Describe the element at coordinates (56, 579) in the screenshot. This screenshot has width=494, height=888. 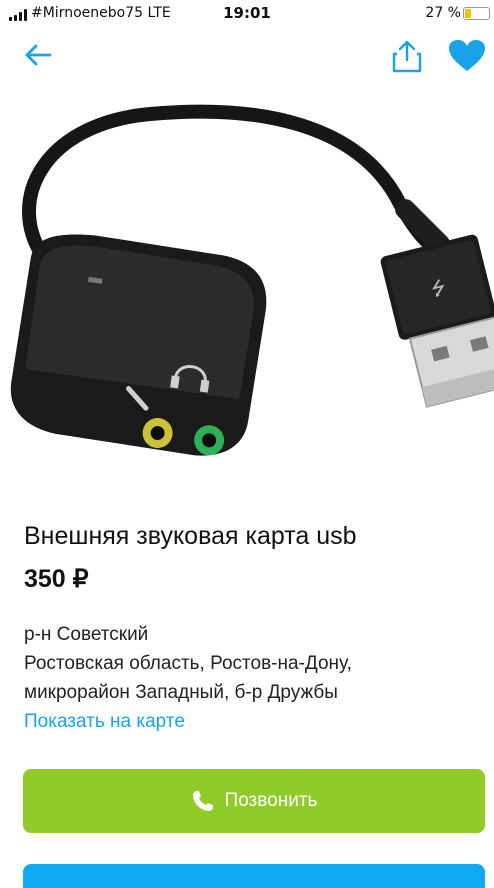
I see `product-price: 350 ₽` at that location.